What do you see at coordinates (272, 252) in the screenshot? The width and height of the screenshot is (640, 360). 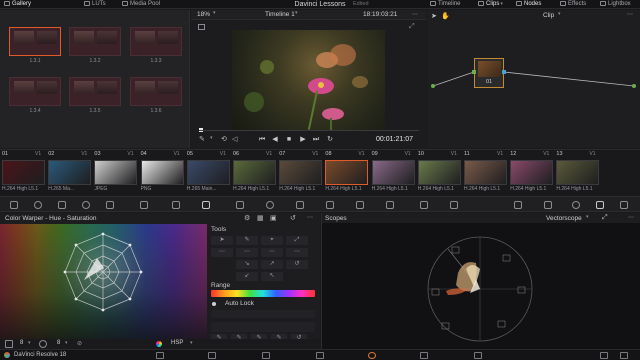 I see `column-select-button: ⋯` at bounding box center [272, 252].